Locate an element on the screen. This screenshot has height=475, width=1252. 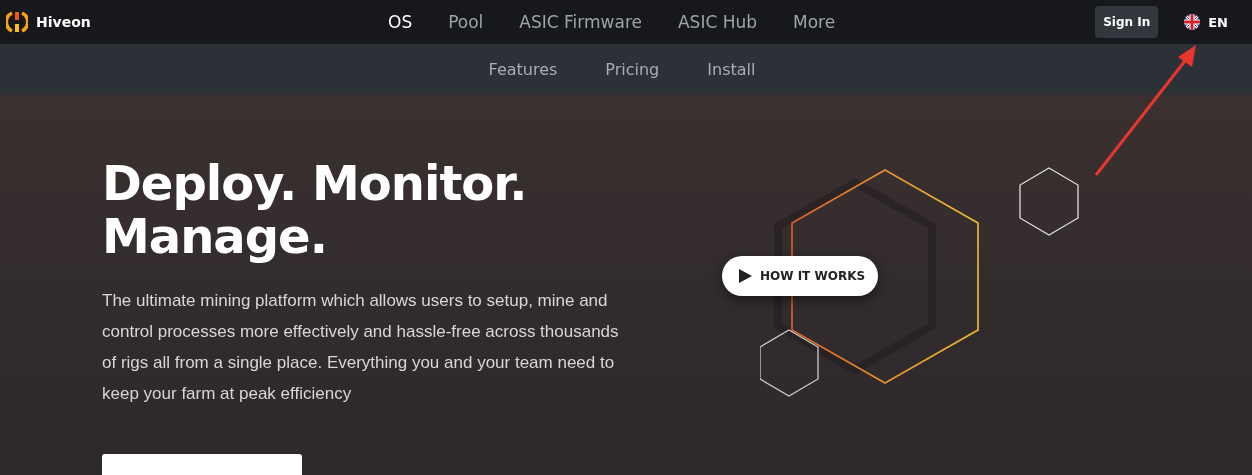
nav-link: More is located at coordinates (814, 22).